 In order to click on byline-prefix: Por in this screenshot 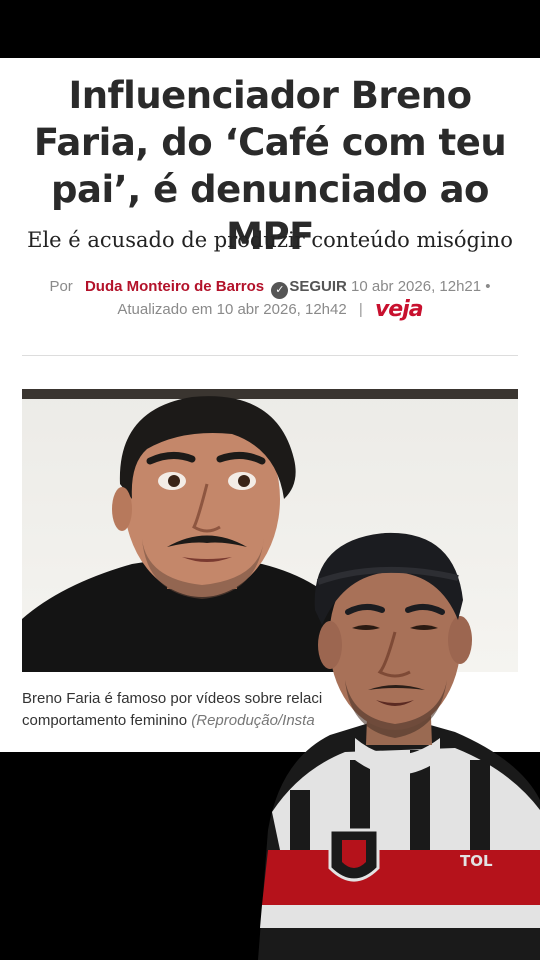, I will do `click(61, 286)`.